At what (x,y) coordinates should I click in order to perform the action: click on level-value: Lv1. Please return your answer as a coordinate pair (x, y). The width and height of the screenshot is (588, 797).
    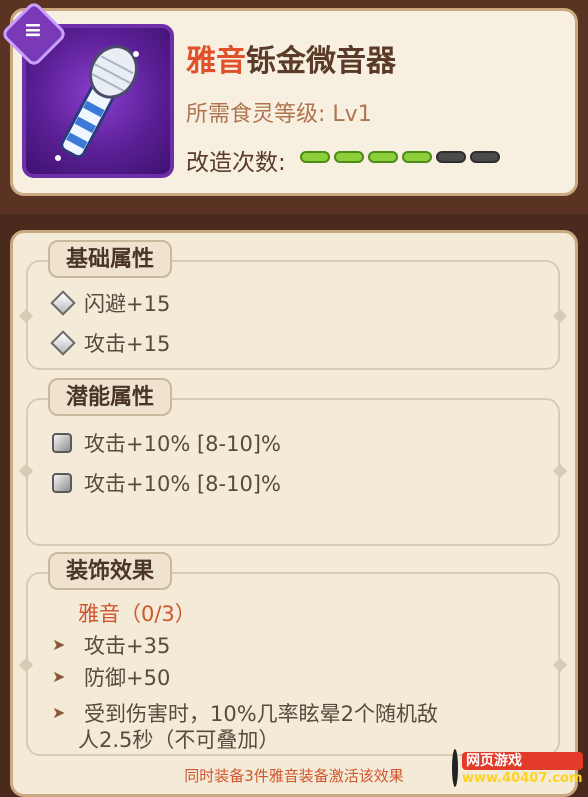
    Looking at the image, I should click on (352, 114).